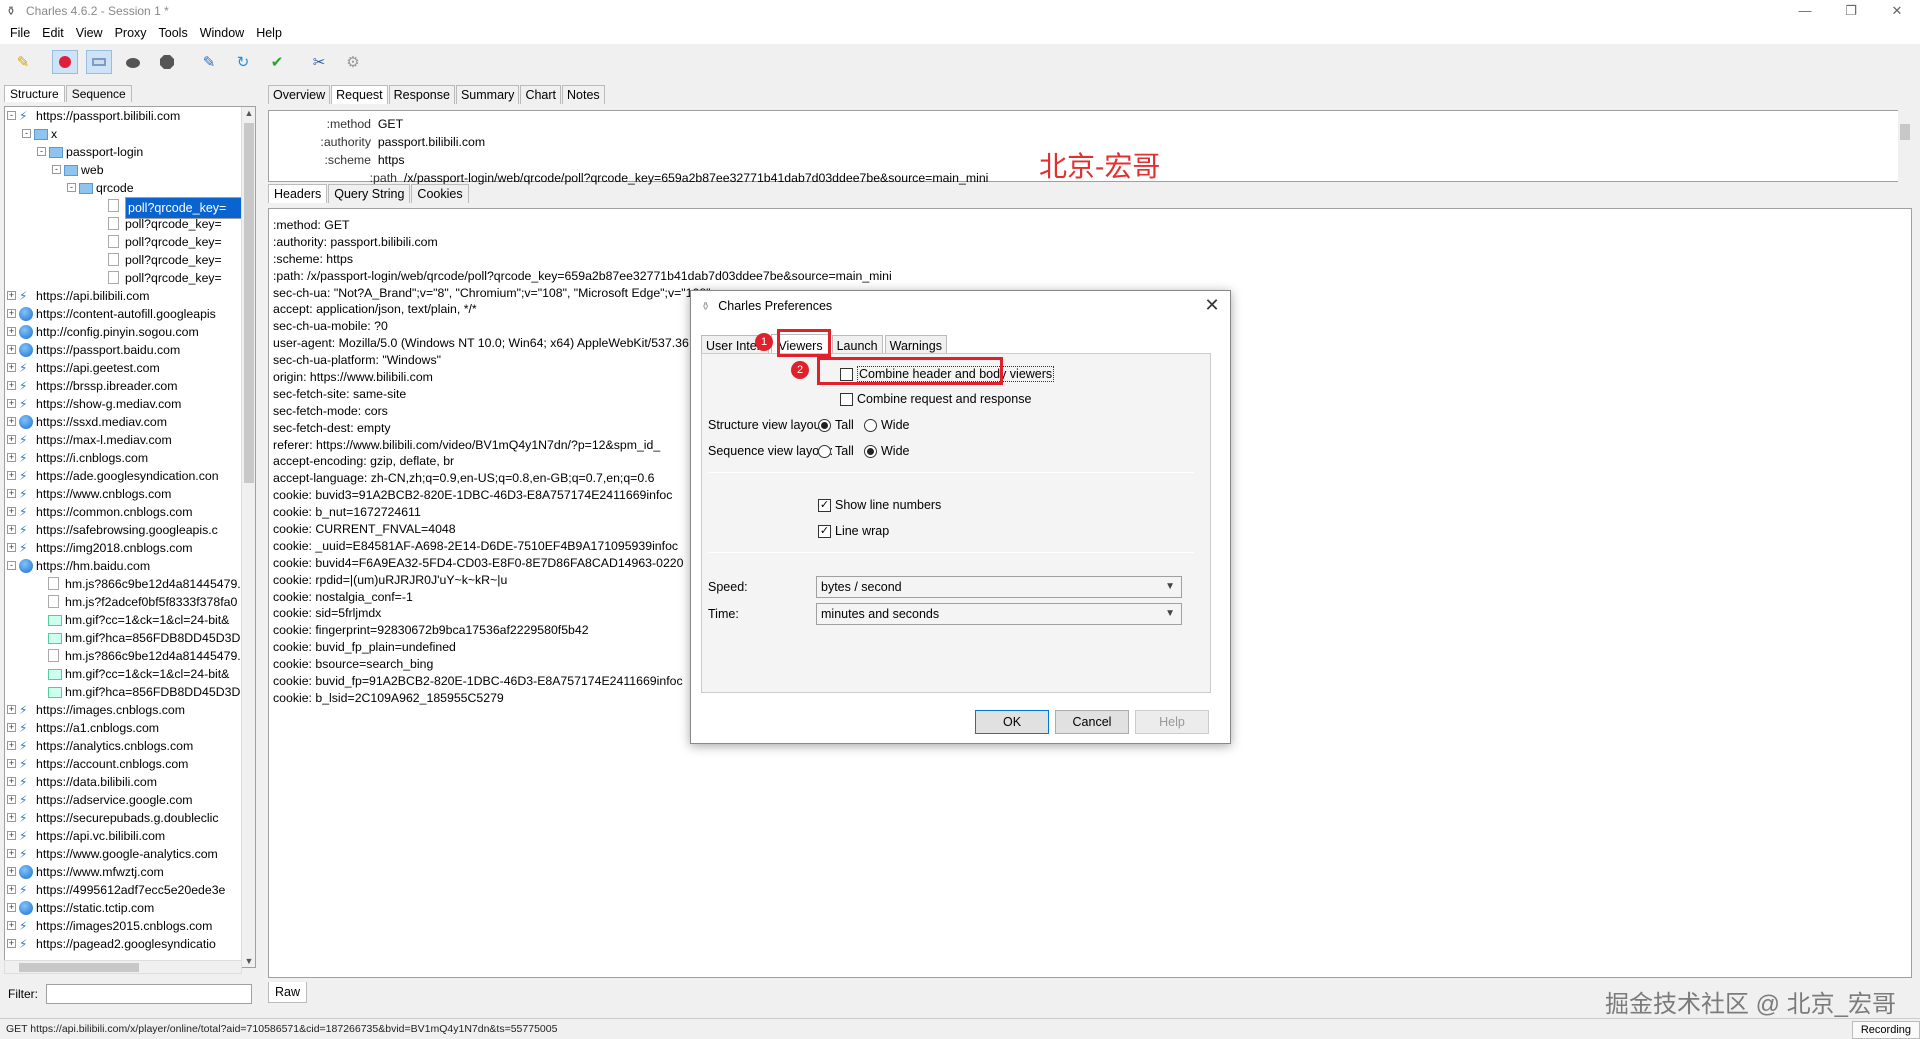  Describe the element at coordinates (541, 94) in the screenshot. I see `tab-chart: Chart` at that location.